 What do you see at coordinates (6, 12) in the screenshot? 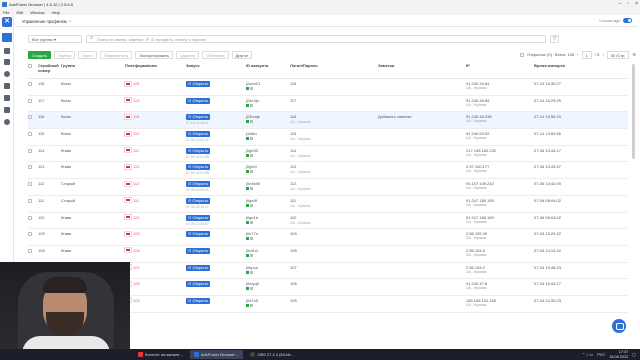
I see `menu-file: File` at bounding box center [6, 12].